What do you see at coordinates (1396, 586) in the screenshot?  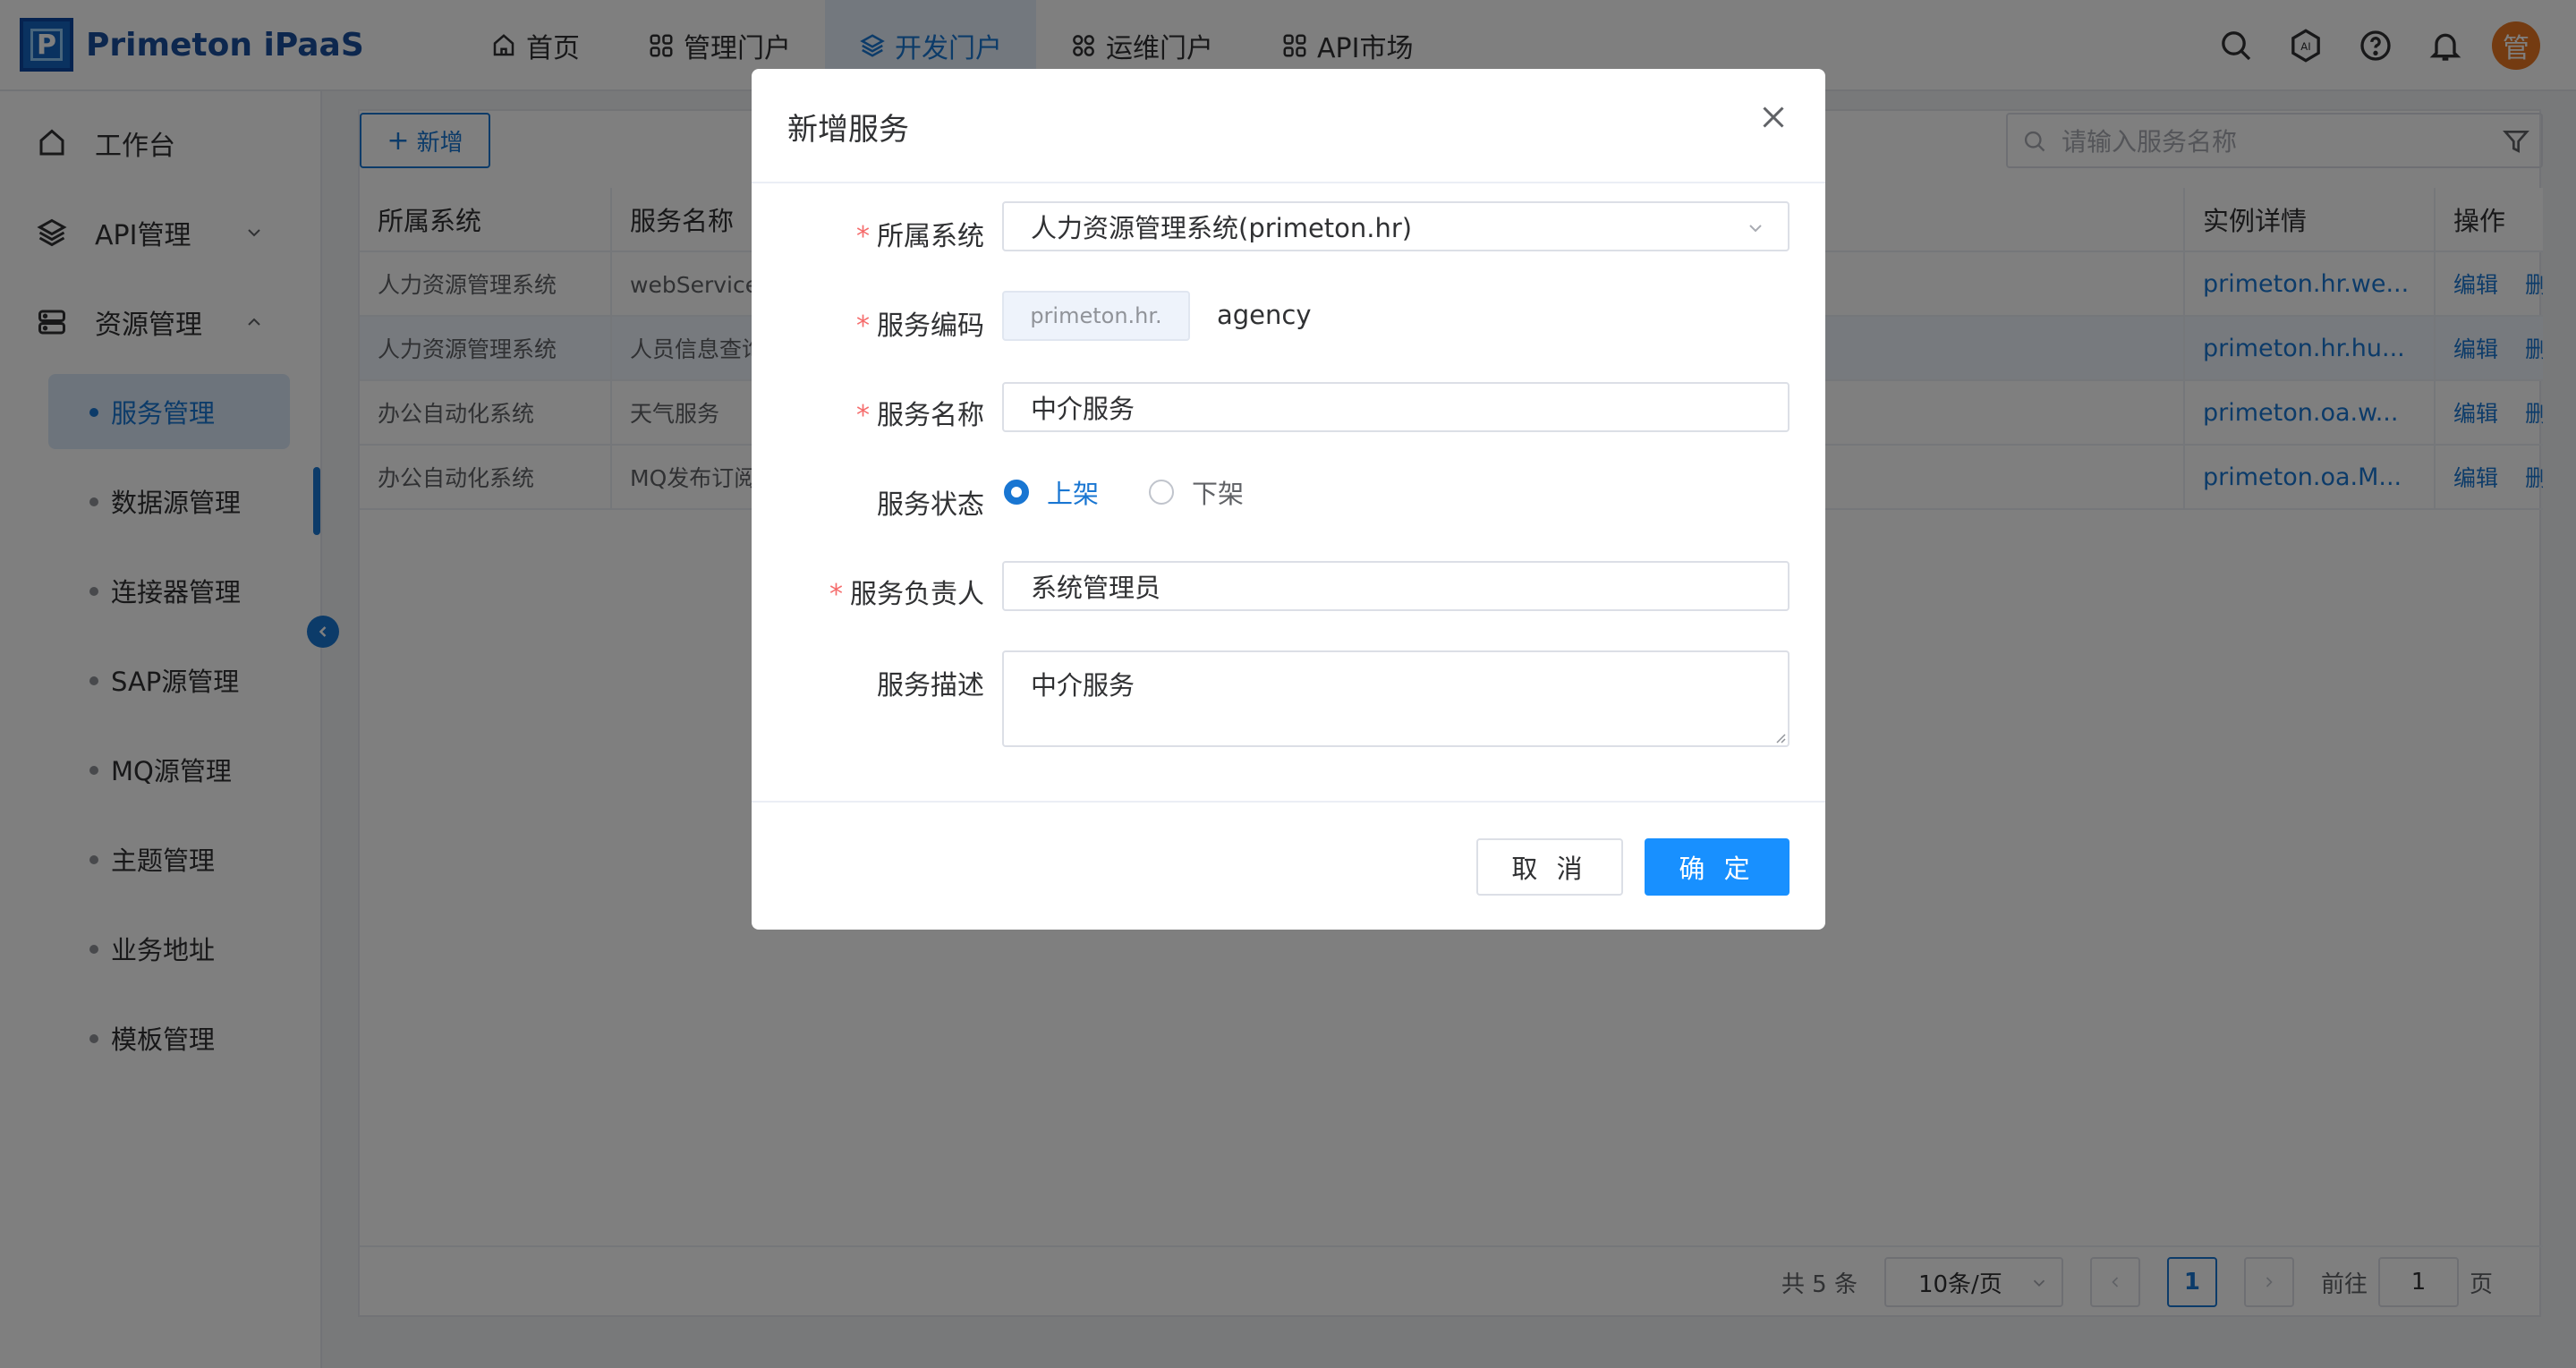 I see `owner-input: 系统管理员` at bounding box center [1396, 586].